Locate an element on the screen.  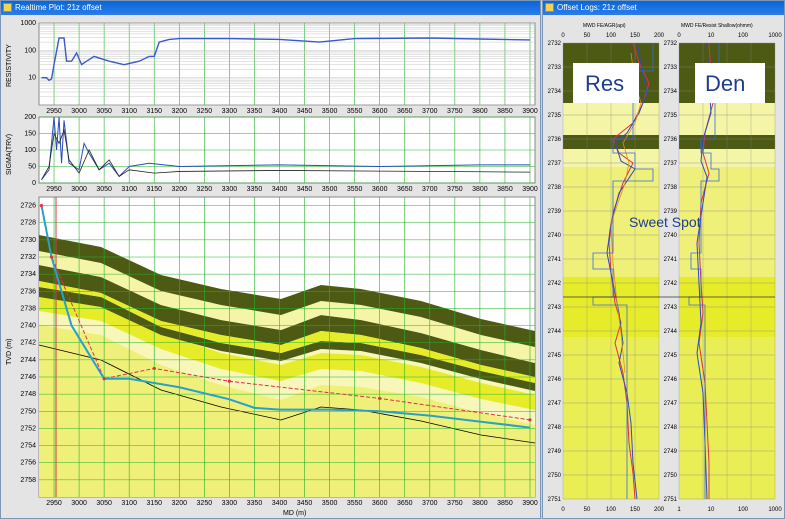
depth-tick-label: 2748 is located at coordinates (671, 428).